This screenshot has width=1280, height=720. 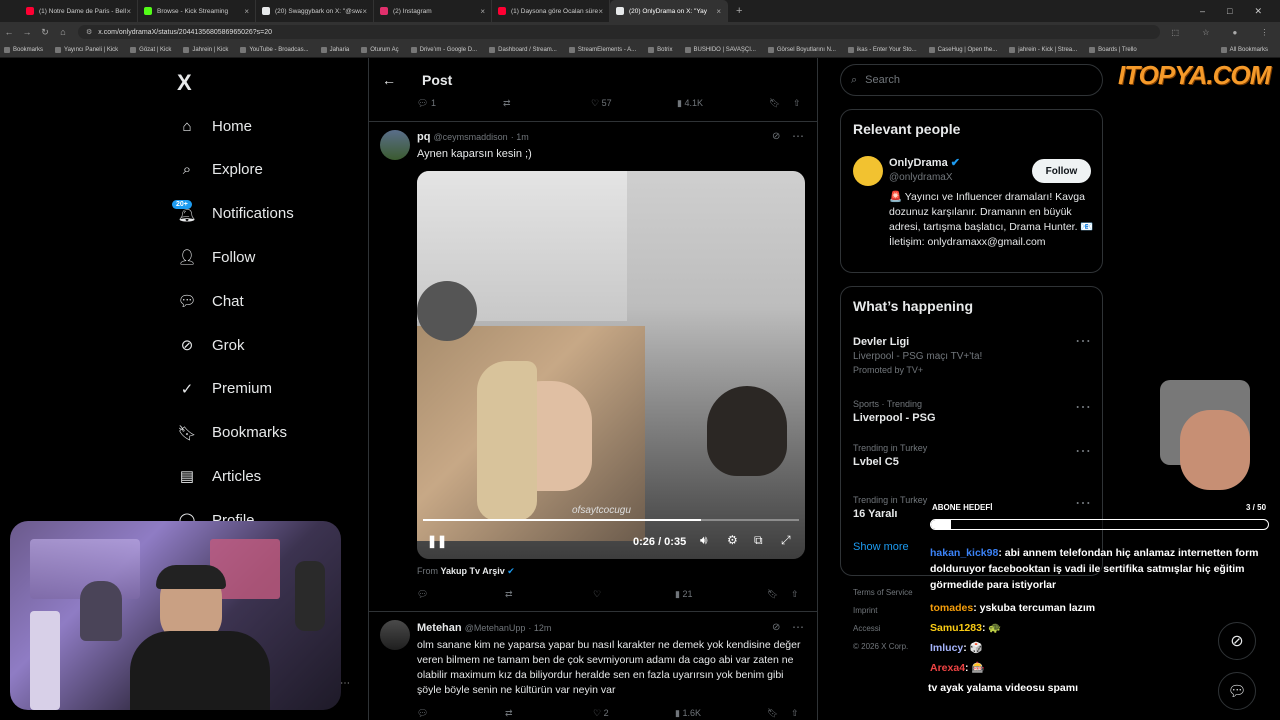 I want to click on volume-icon: 🔊︎, so click(x=704, y=540).